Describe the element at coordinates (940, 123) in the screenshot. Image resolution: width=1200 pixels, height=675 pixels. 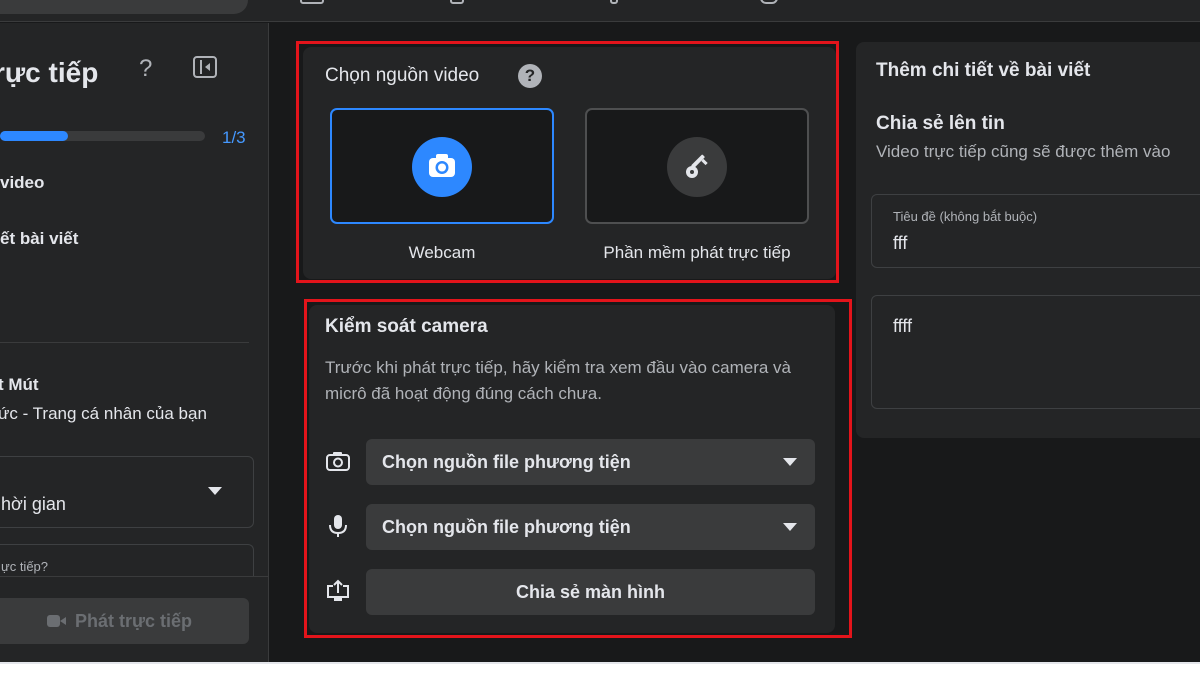
I see `share-story-title: Chia sẻ lên tin` at that location.